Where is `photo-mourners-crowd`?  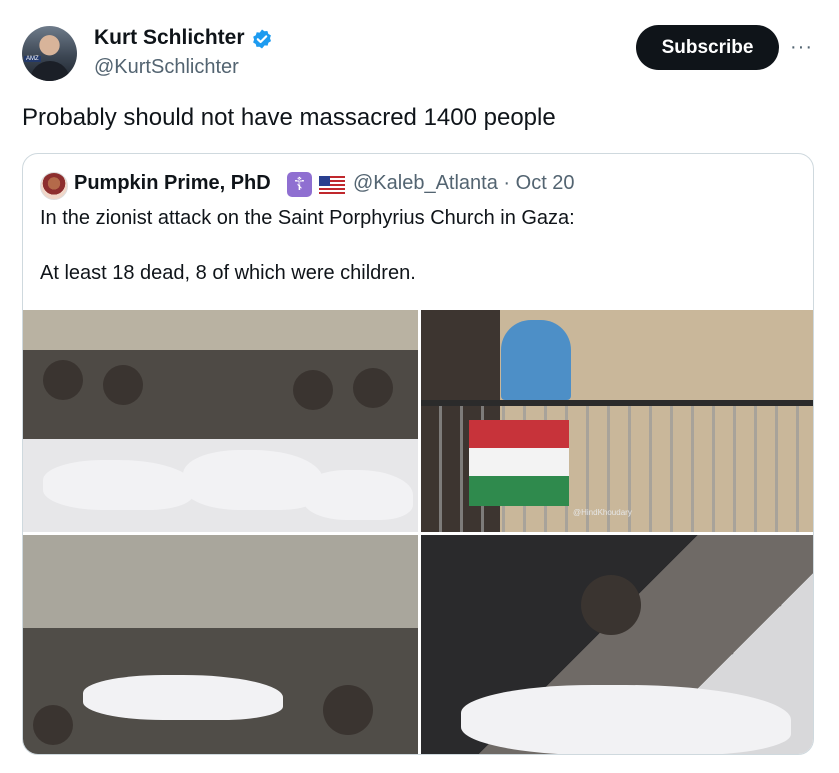
photo-mourners-crowd is located at coordinates (220, 421).